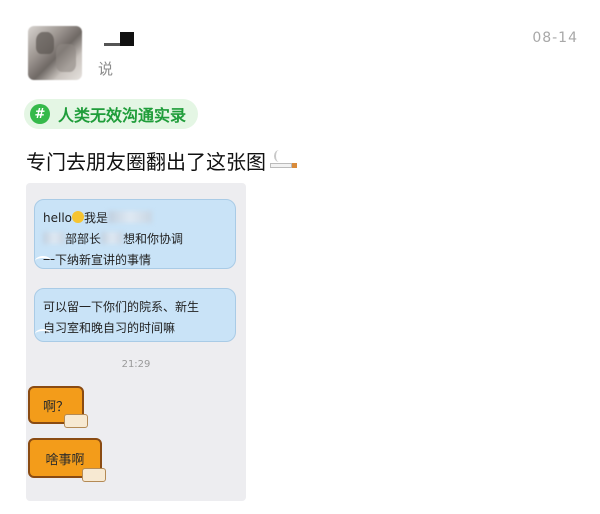  Describe the element at coordinates (83, 239) in the screenshot. I see `bubble1-text: 部部长` at that location.